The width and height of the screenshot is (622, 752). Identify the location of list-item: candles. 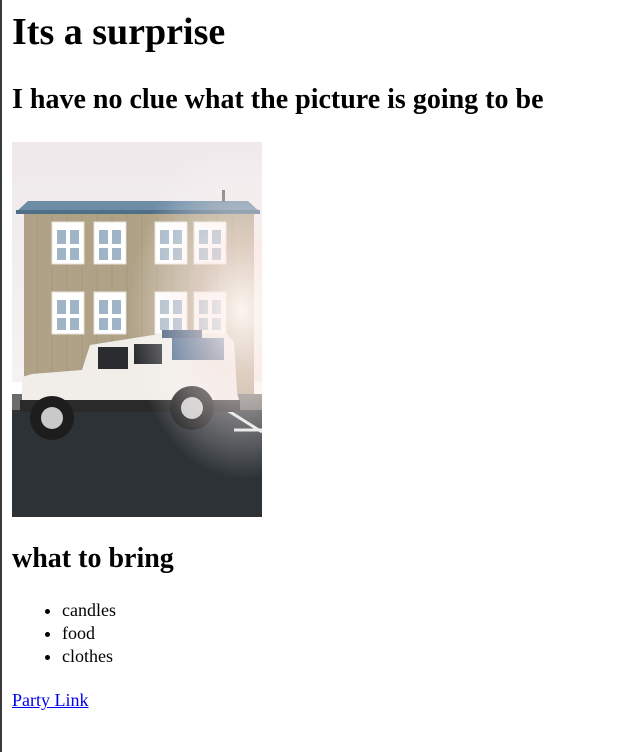
(89, 610).